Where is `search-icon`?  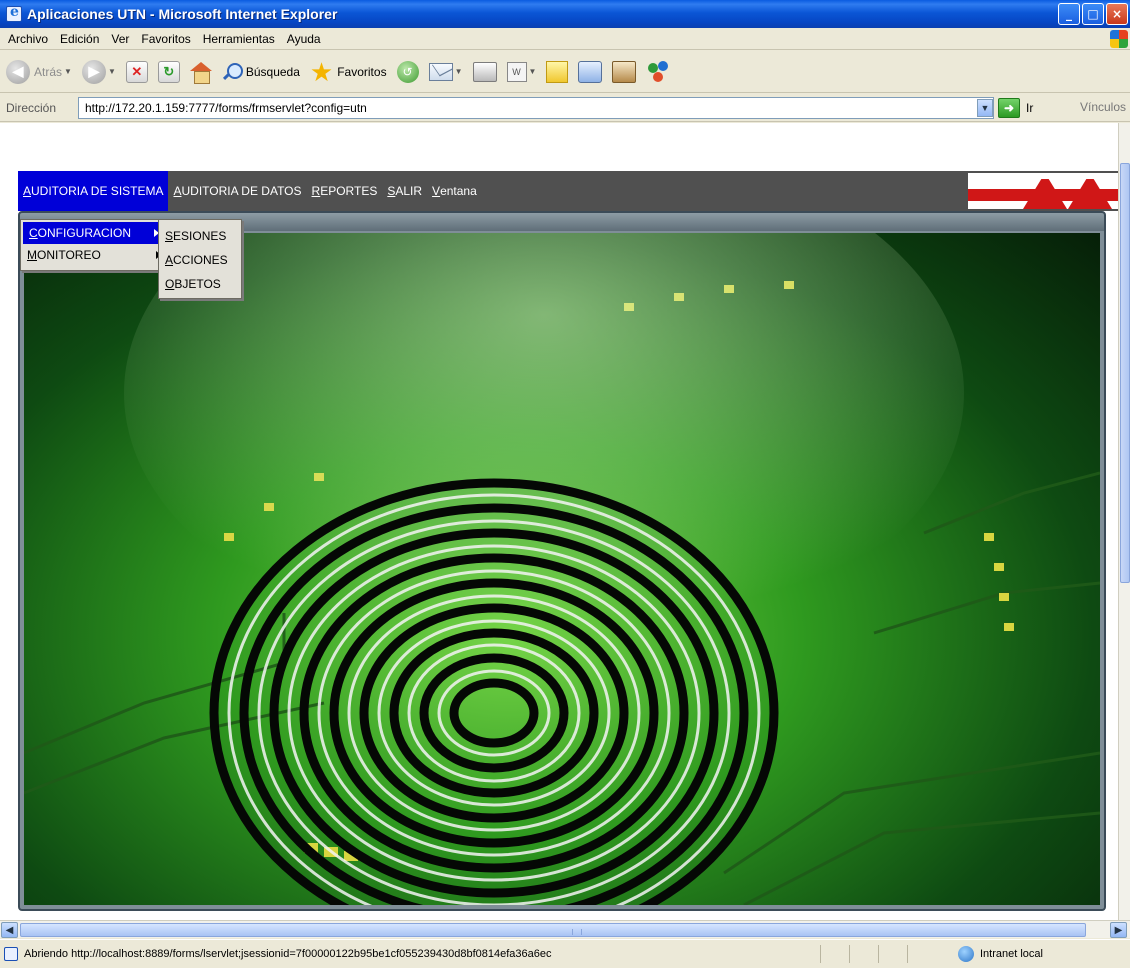
search-icon is located at coordinates (232, 72).